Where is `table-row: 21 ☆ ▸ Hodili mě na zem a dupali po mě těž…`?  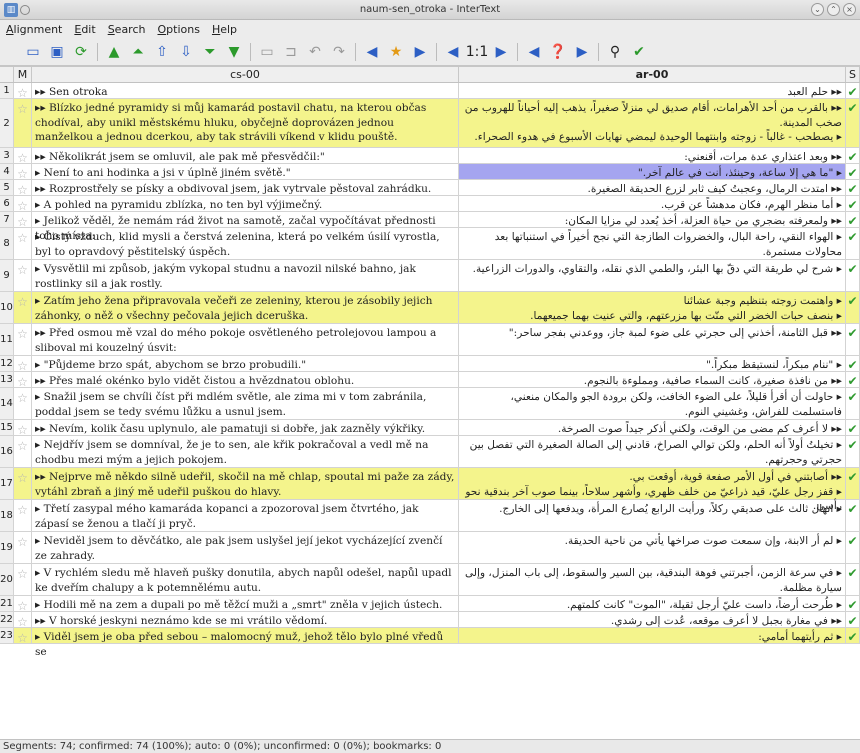 table-row: 21 ☆ ▸ Hodili mě na zem a dupali po mě těž… is located at coordinates (430, 604).